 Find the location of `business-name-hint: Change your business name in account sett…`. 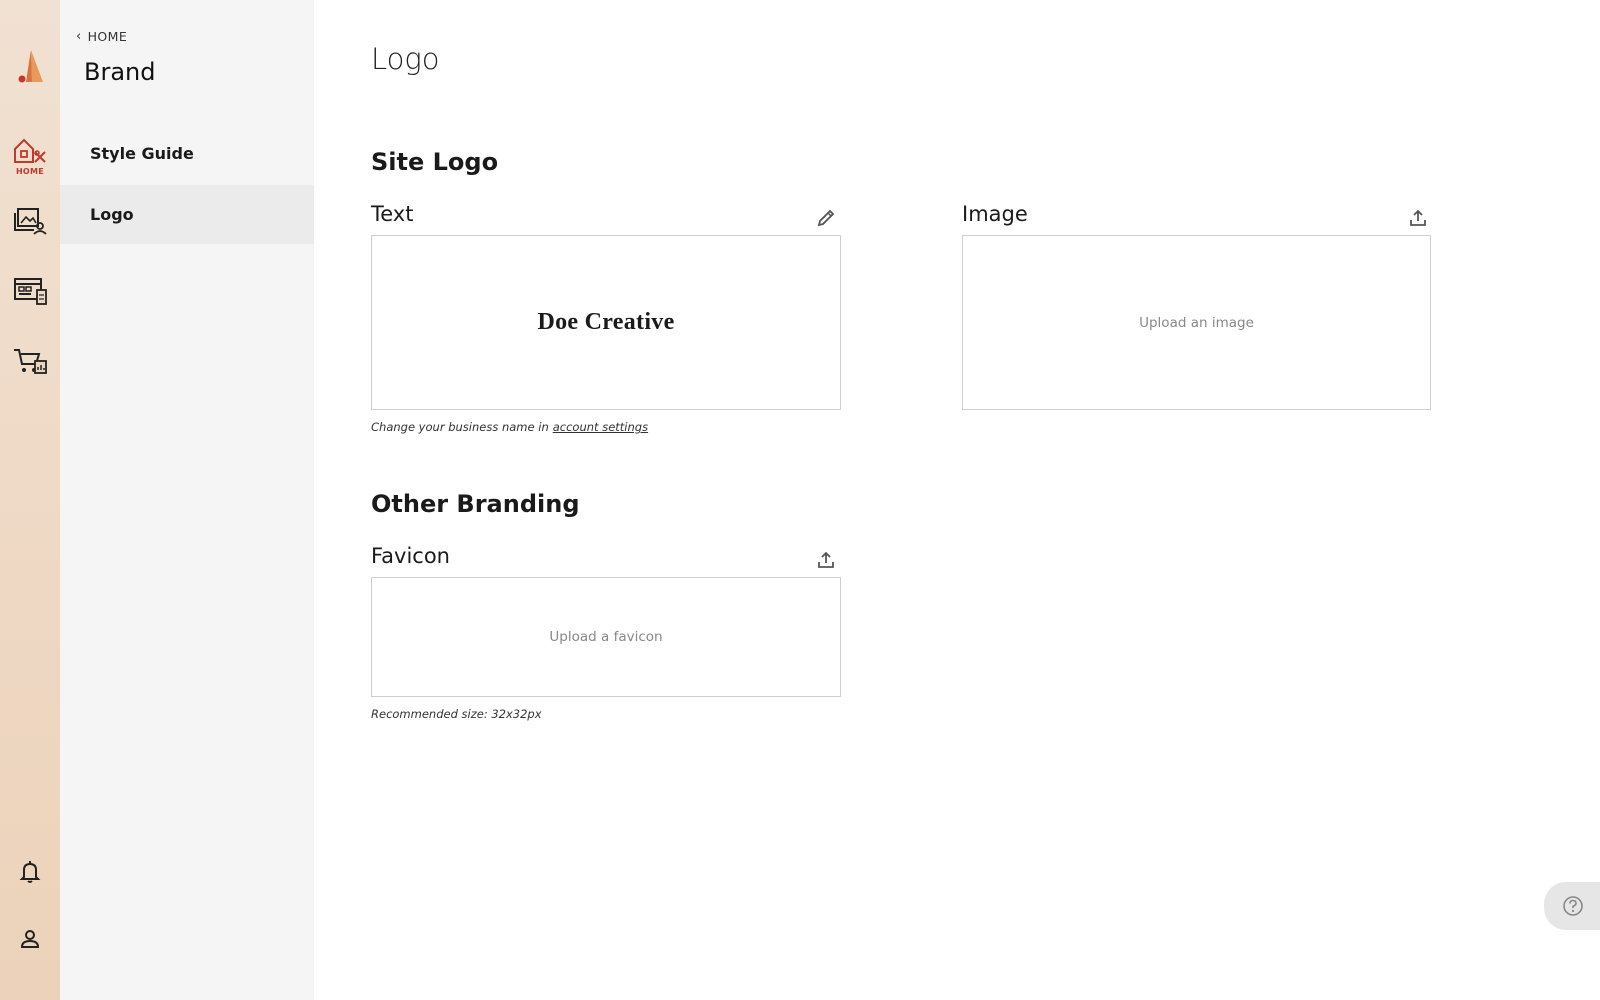

business-name-hint: Change your business name in account sett… is located at coordinates (509, 427).